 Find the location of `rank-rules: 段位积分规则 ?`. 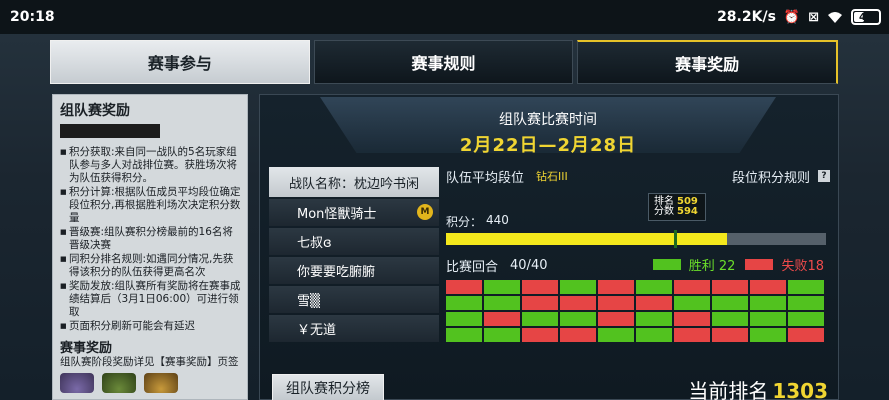

rank-rules: 段位积分规则 ? is located at coordinates (781, 176).